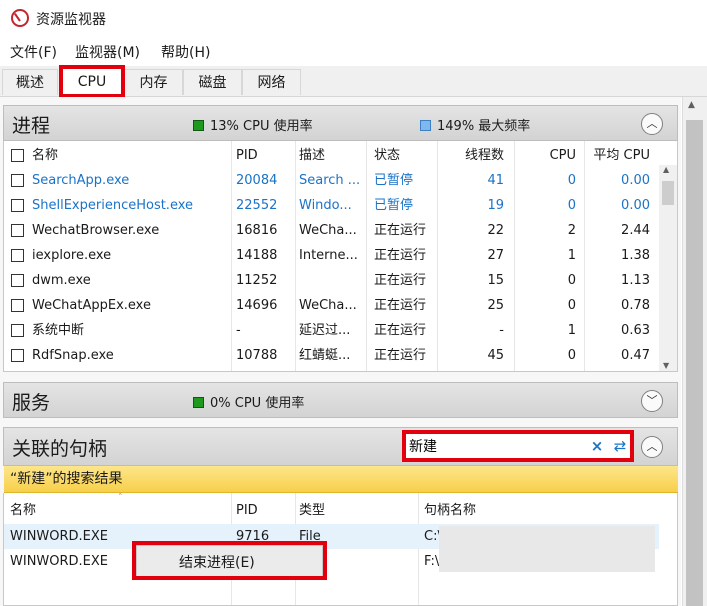  What do you see at coordinates (257, 355) in the screenshot?
I see `process-pid: 10788` at bounding box center [257, 355].